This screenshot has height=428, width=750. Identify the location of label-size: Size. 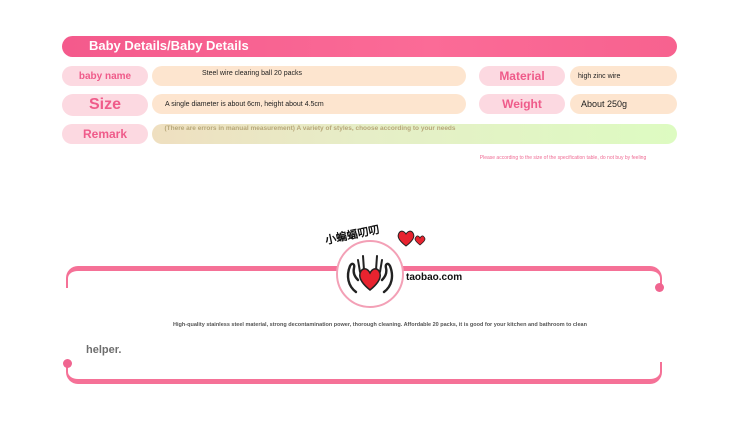
(105, 105).